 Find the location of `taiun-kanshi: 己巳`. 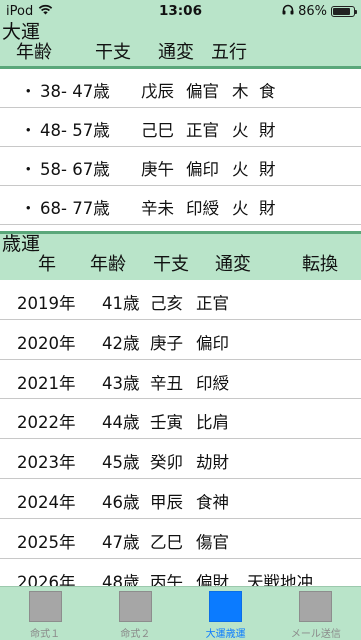

taiun-kanshi: 己巳 is located at coordinates (157, 130).